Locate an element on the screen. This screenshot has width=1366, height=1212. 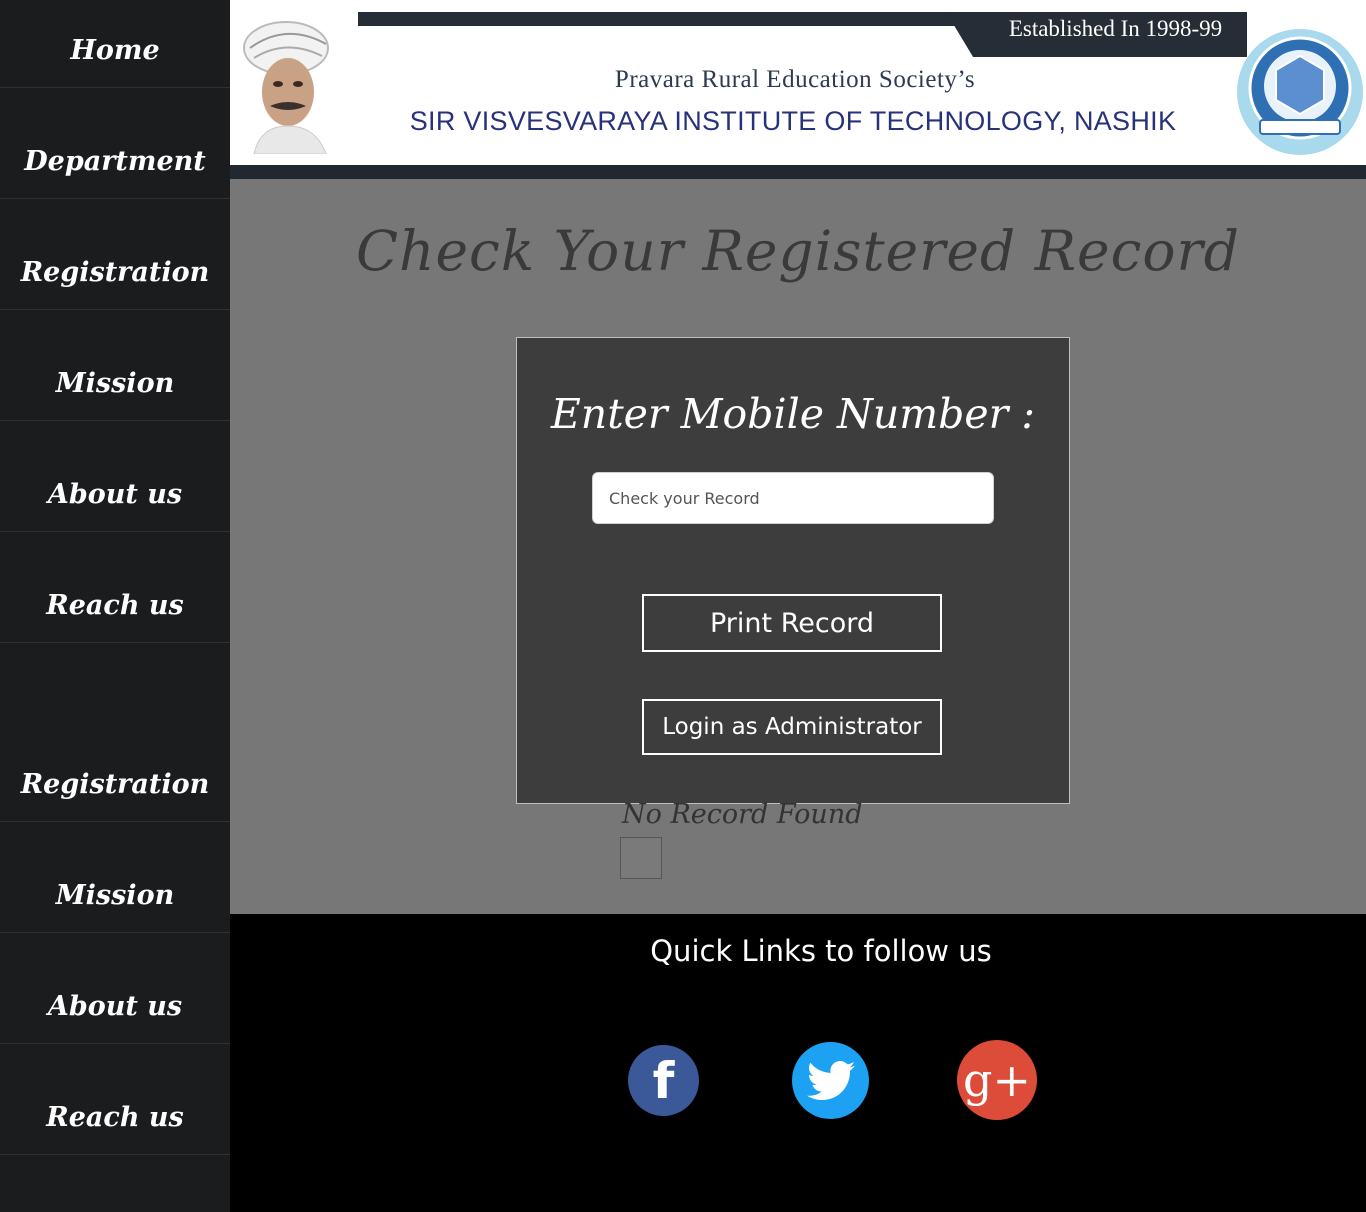
print-record-button: Print Record is located at coordinates (792, 623).